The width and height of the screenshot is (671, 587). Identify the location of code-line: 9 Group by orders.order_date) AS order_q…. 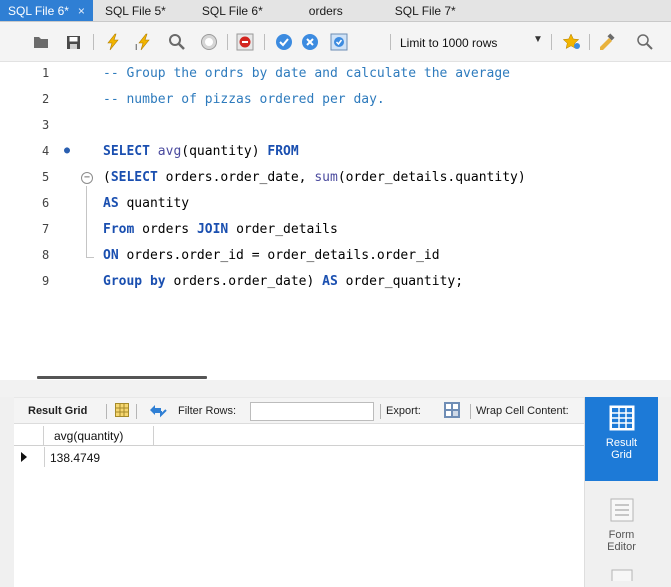
(335, 283).